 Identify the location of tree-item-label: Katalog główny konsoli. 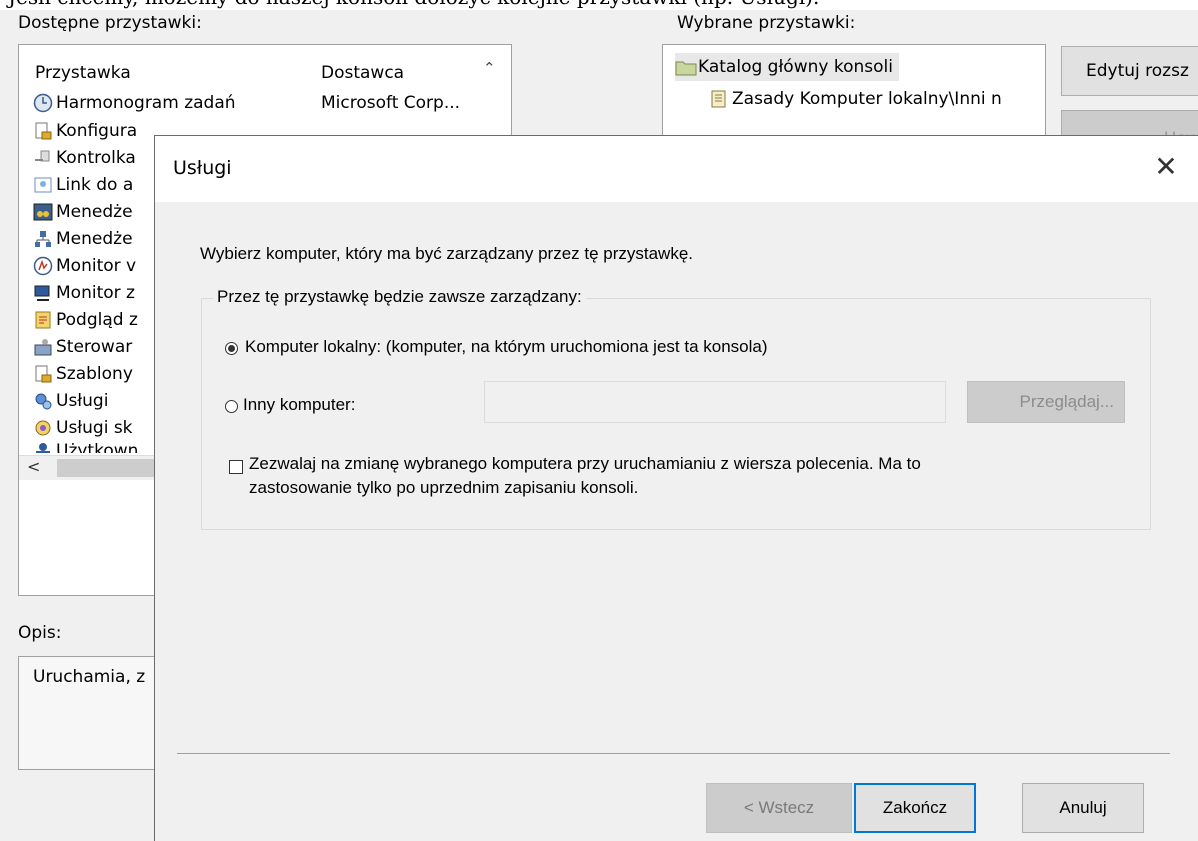
(795, 67).